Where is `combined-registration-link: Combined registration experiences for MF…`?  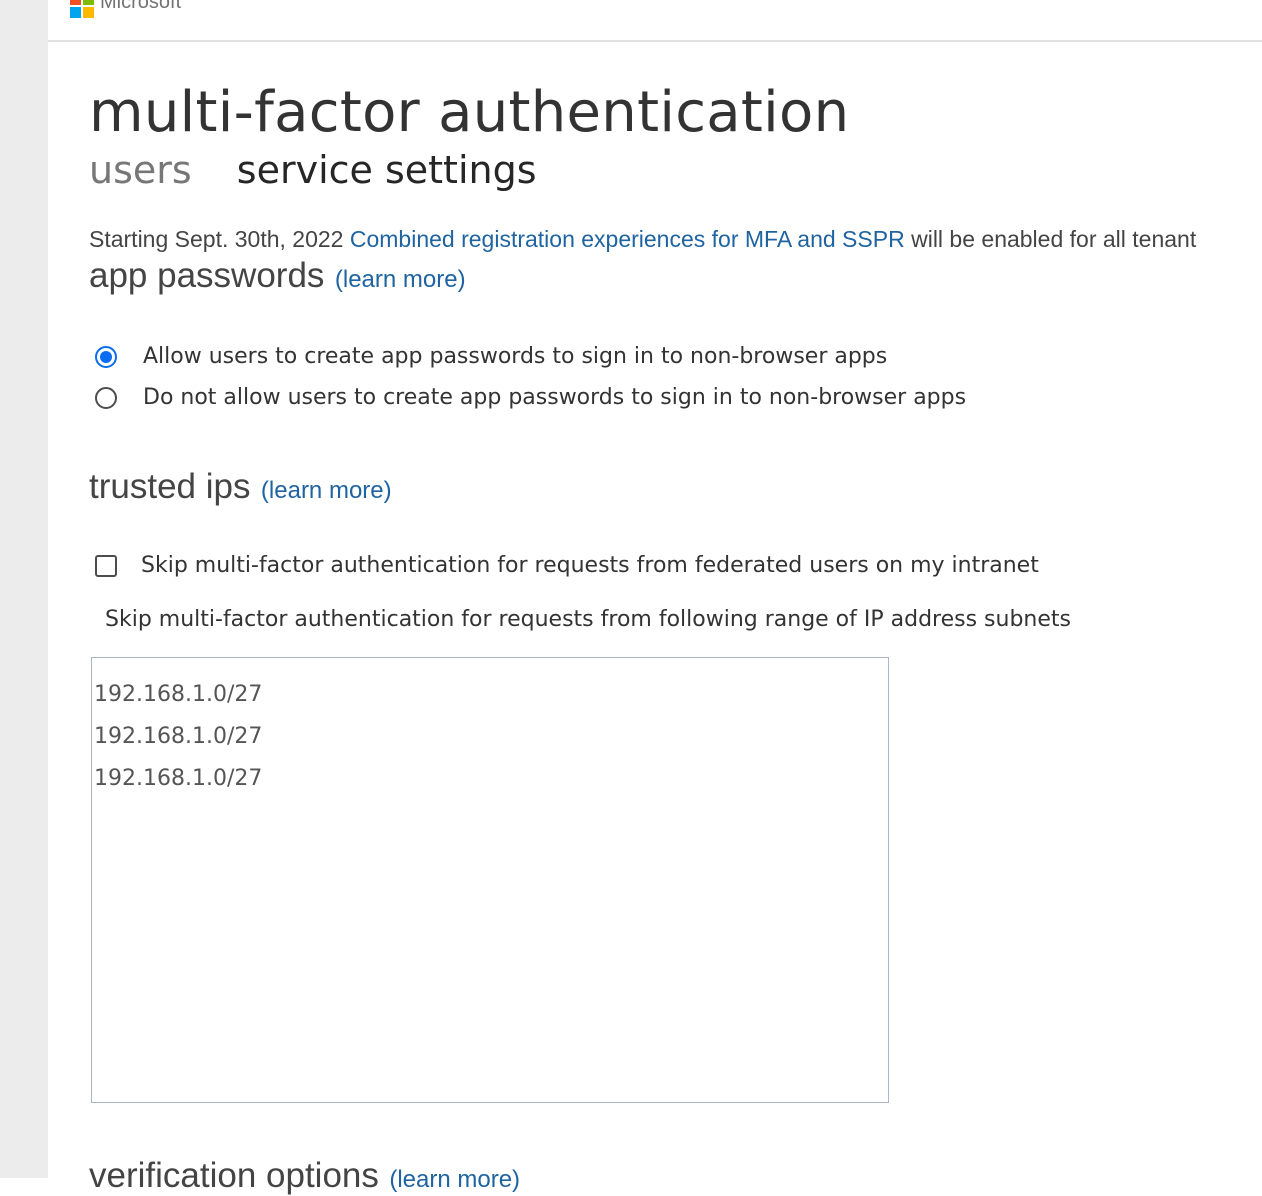
combined-registration-link: Combined registration experiences for MF… is located at coordinates (627, 239).